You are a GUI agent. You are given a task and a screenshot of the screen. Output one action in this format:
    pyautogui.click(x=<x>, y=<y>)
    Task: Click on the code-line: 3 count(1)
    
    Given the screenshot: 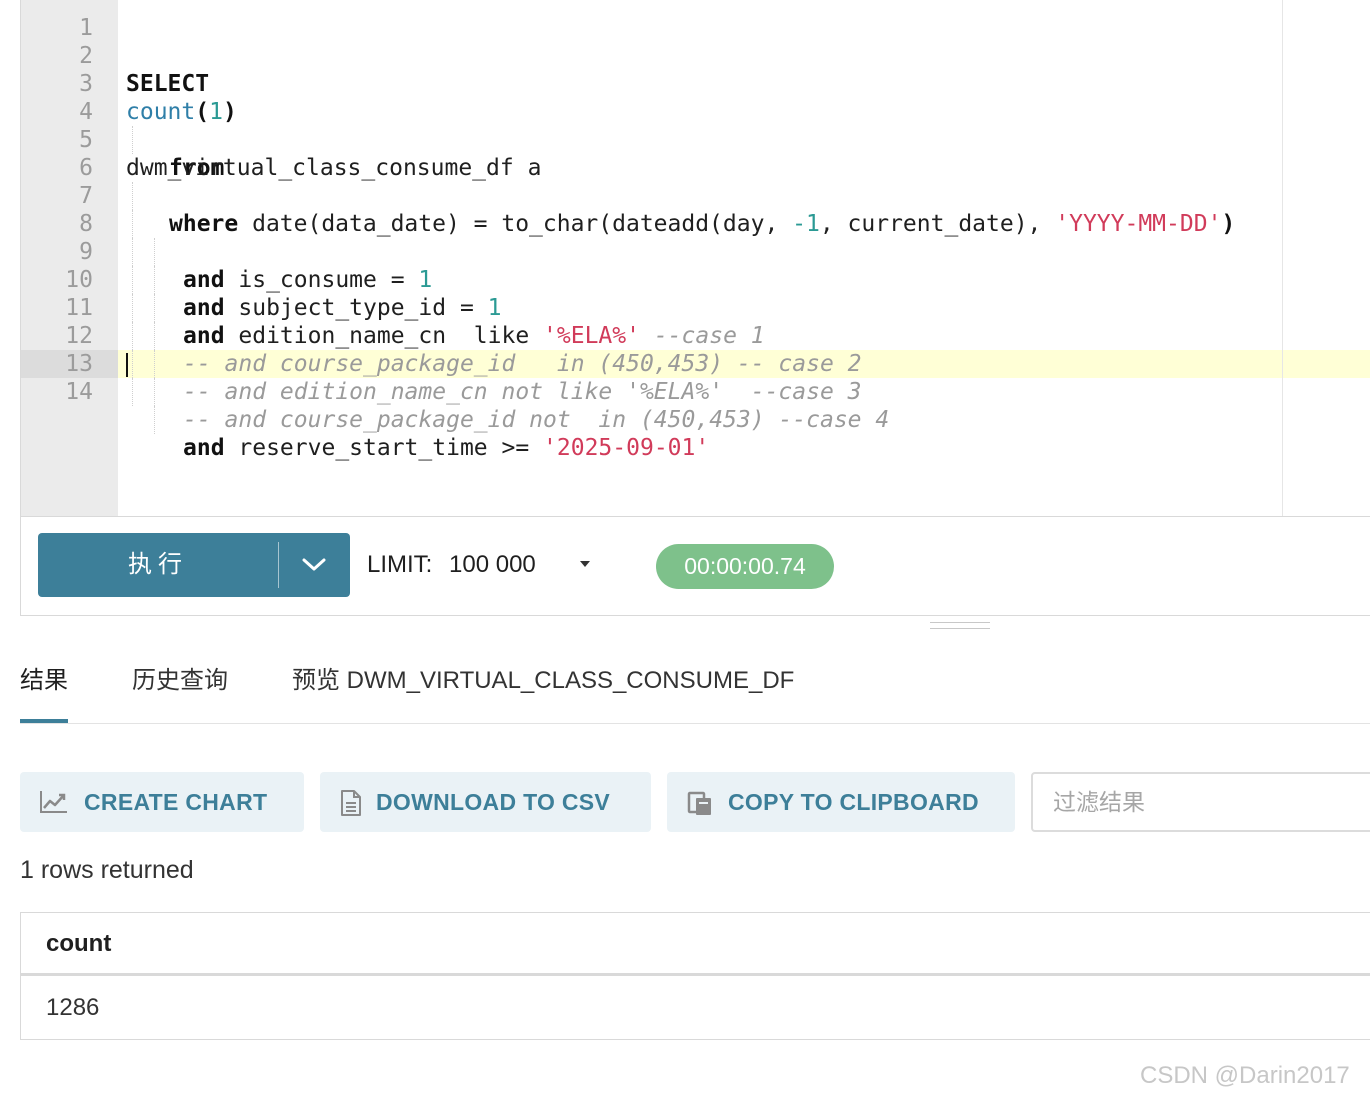 What is the action you would take?
    pyautogui.click(x=695, y=83)
    